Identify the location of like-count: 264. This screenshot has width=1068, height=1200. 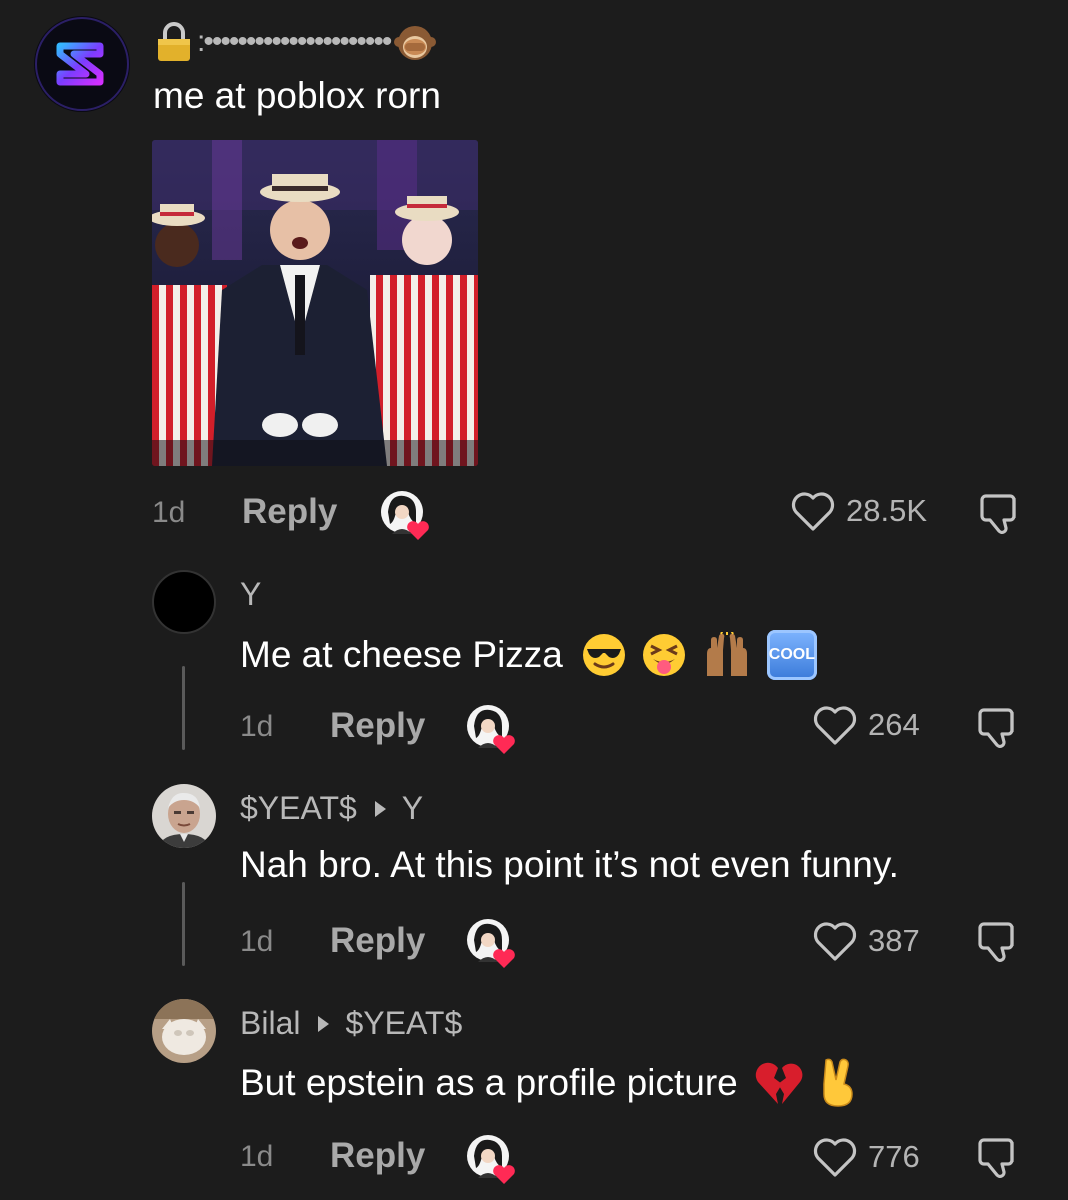
(894, 724).